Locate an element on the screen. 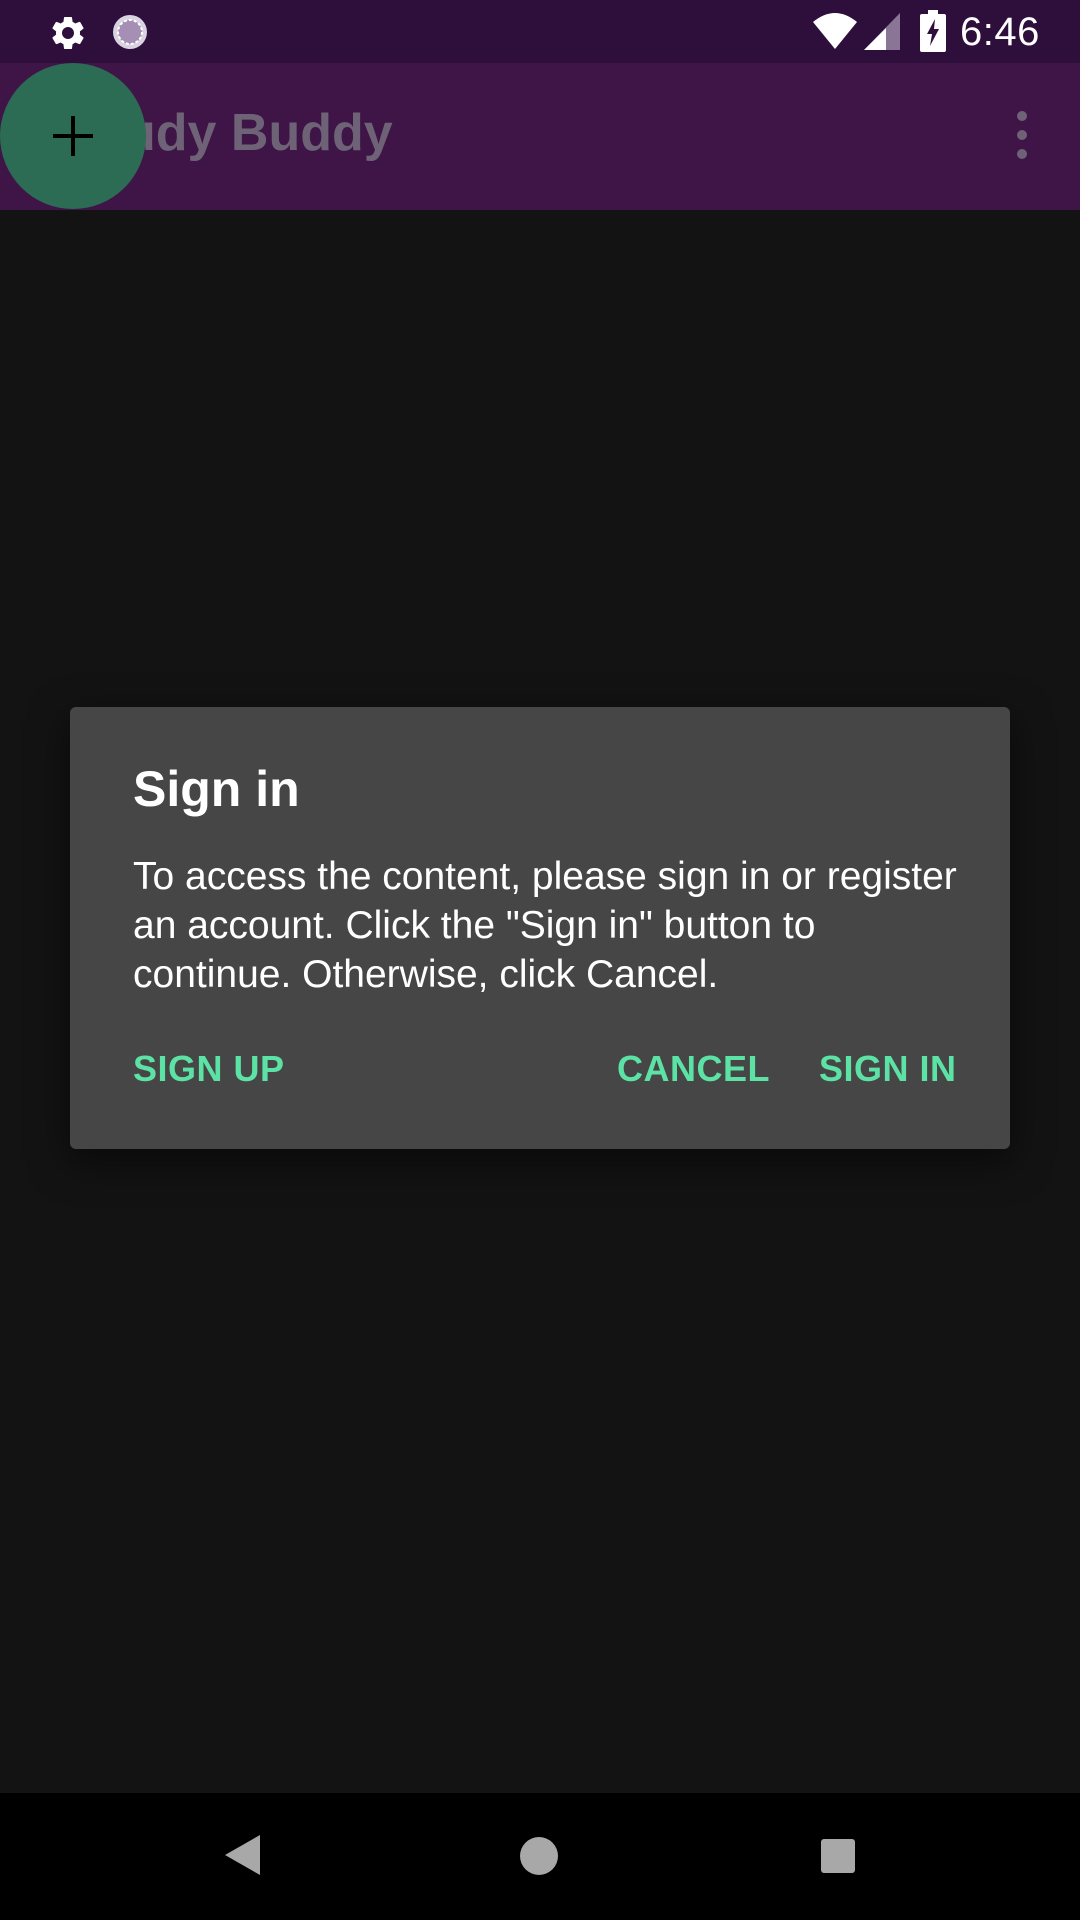 The image size is (1080, 1920). home-icon is located at coordinates (539, 1856).